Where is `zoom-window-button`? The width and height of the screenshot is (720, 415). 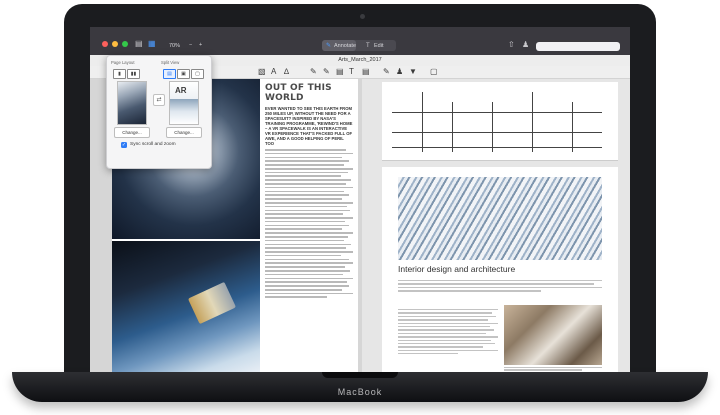
zoom-window-button is located at coordinates (125, 44).